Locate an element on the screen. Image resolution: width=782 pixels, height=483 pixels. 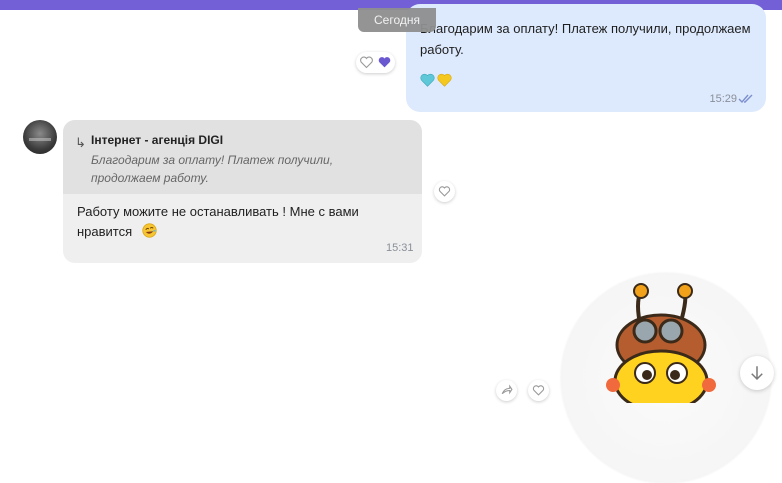
outgoing-reaction-pill is located at coordinates (375, 62).